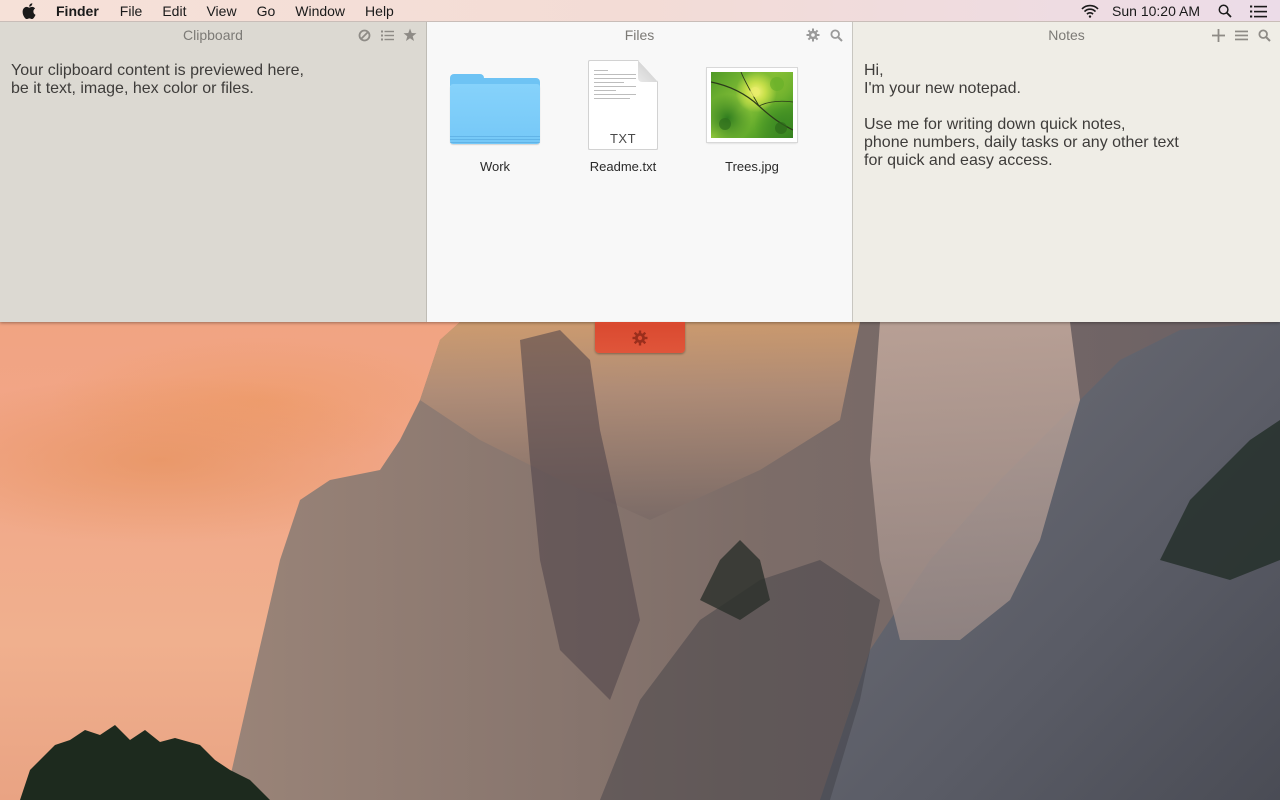 The image size is (1280, 800). I want to click on menu-window: Window, so click(320, 11).